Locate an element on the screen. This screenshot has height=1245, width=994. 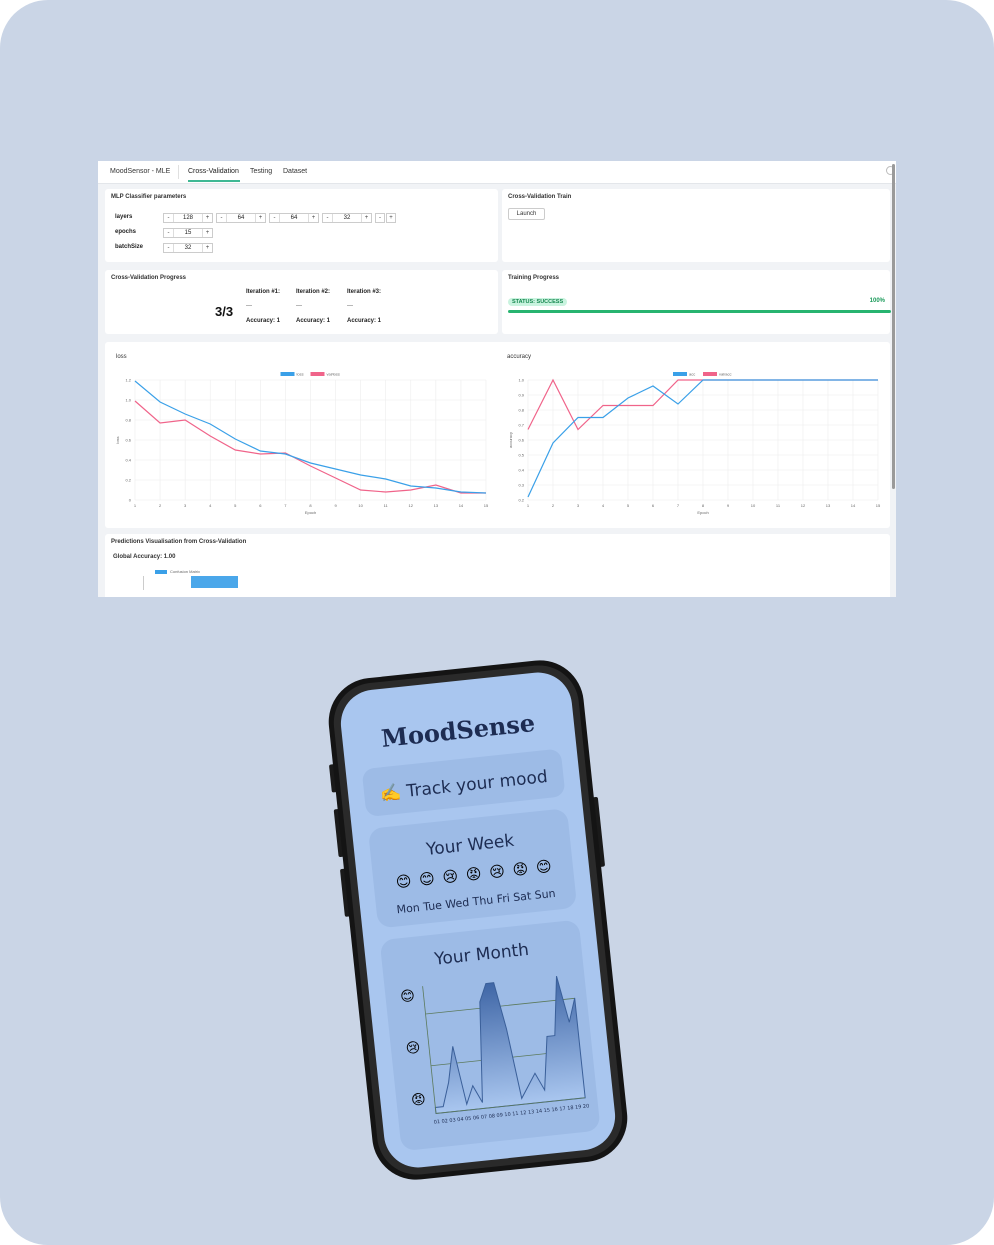
month-x-label: 13 is located at coordinates (531, 1112).